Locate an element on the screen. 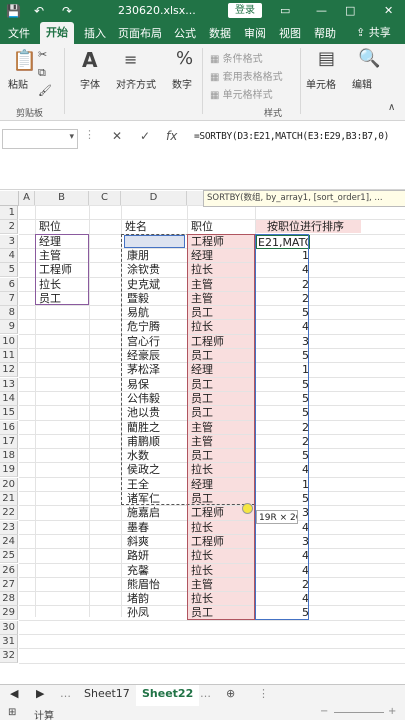  row-header-25: 25 is located at coordinates (9, 556).